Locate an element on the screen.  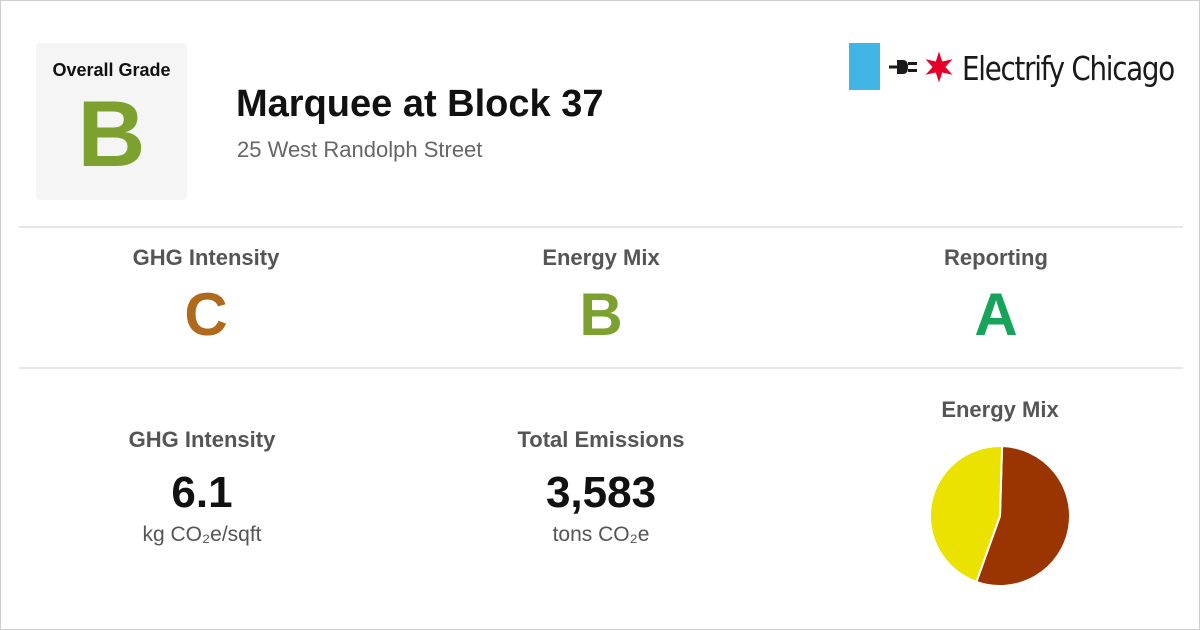
grade-energy-mix-letter: B is located at coordinates (601, 314).